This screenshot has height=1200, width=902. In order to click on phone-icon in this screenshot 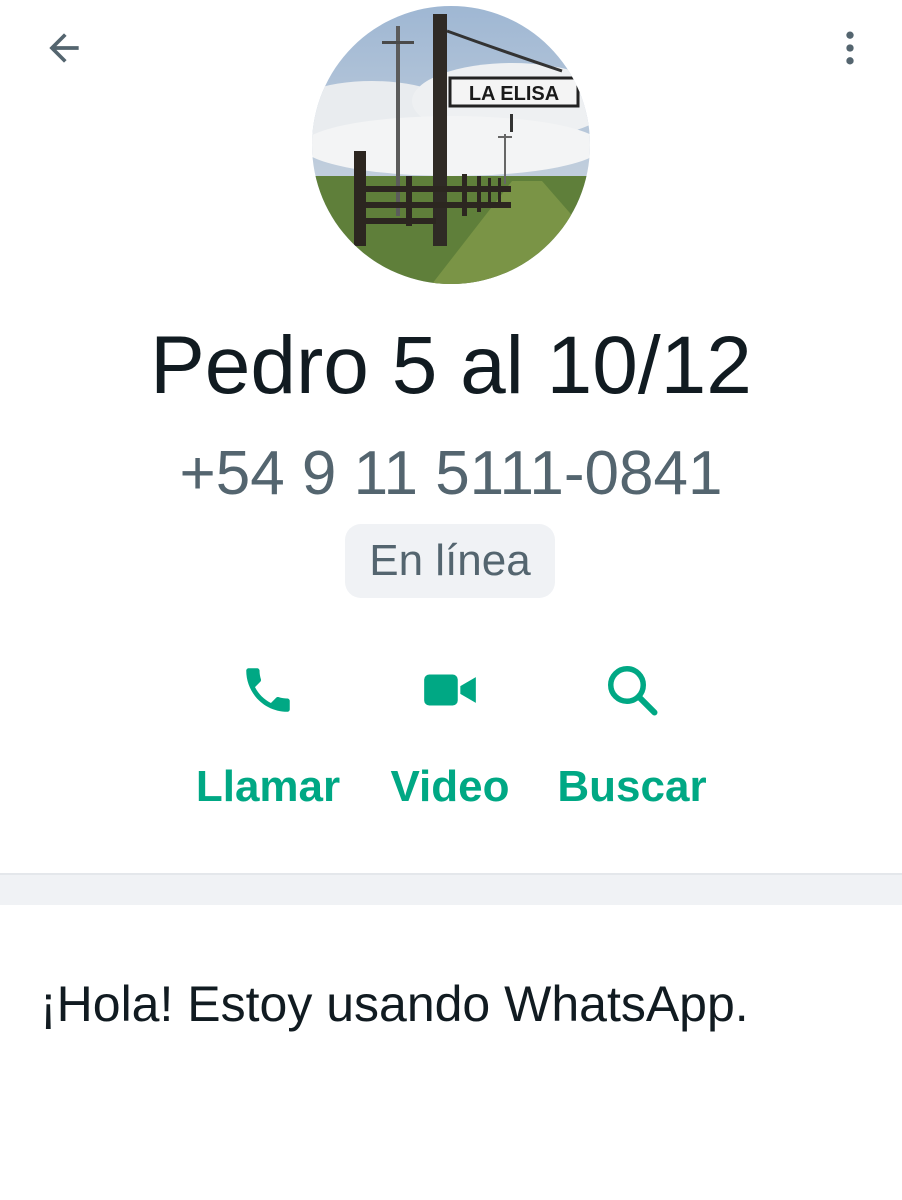, I will do `click(268, 690)`.